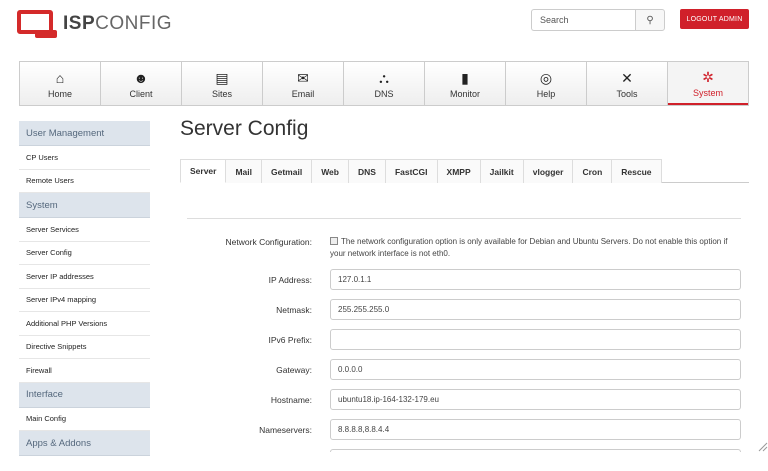 The height and width of the screenshot is (471, 768). I want to click on netmask-row: Netmask:, so click(464, 310).